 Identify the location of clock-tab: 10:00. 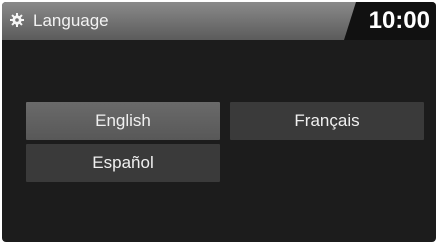
(390, 21).